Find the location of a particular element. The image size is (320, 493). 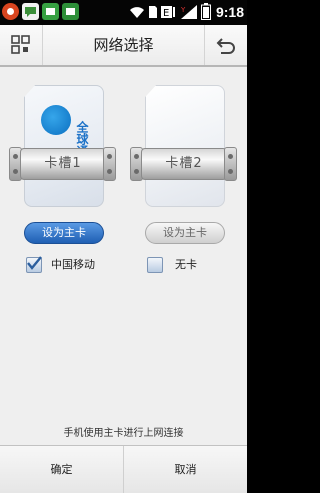

sim-card-2-body is located at coordinates (185, 146).